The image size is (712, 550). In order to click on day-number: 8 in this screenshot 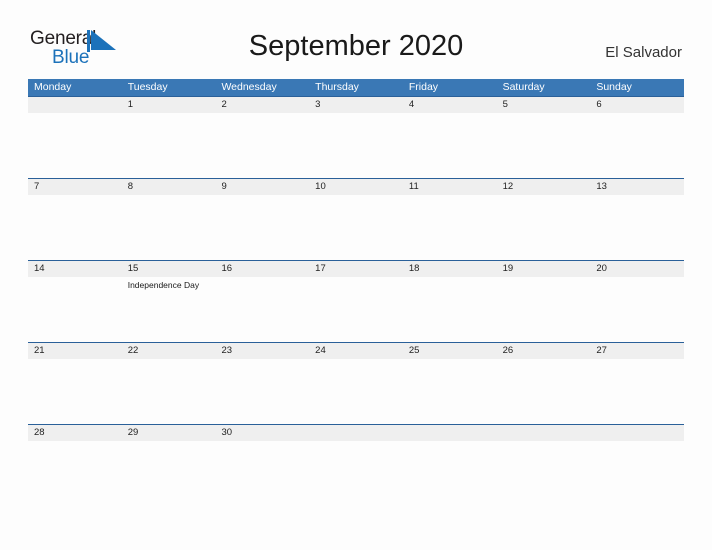, I will do `click(169, 187)`.